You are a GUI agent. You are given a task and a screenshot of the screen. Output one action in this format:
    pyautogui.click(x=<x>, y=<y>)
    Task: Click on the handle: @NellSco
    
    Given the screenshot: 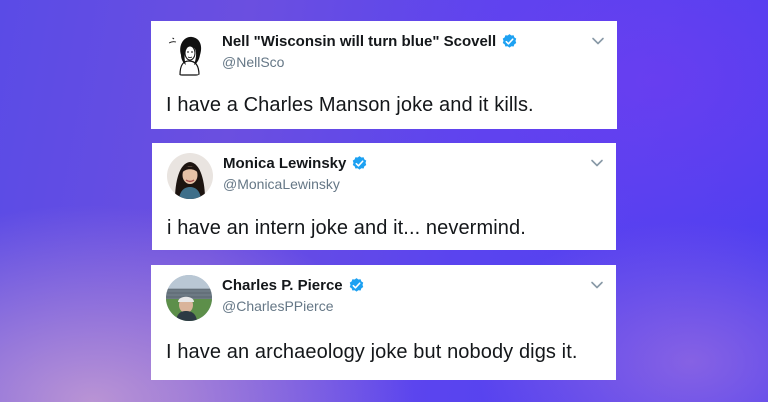 What is the action you would take?
    pyautogui.click(x=253, y=62)
    